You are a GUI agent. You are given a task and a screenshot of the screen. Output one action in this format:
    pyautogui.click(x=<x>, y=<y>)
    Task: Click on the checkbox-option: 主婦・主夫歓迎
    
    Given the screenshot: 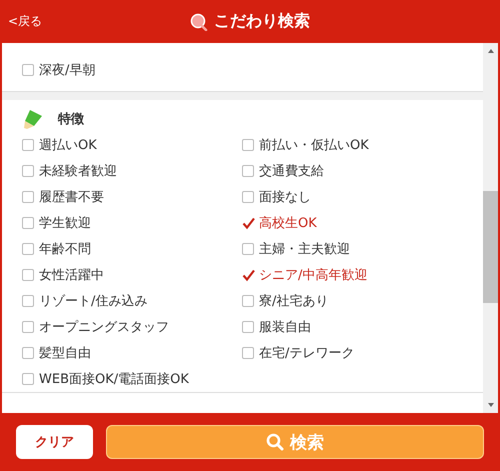 What is the action you would take?
    pyautogui.click(x=362, y=249)
    